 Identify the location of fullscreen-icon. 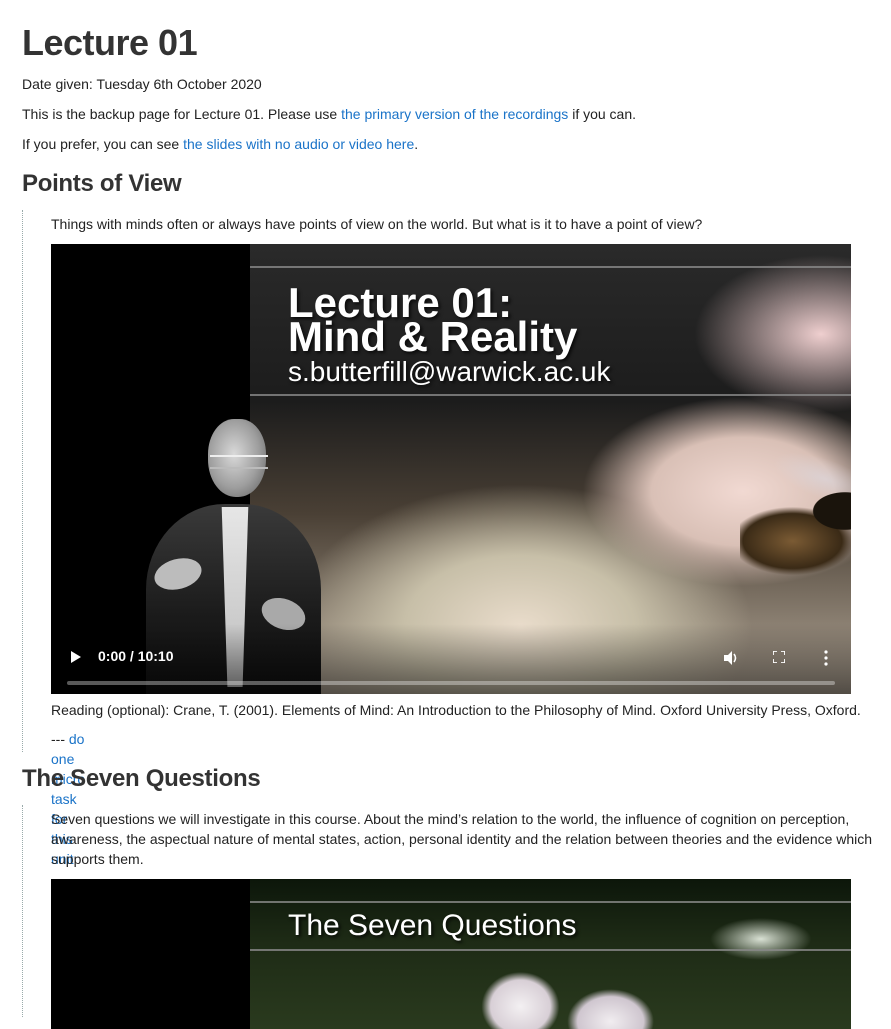
(779, 657).